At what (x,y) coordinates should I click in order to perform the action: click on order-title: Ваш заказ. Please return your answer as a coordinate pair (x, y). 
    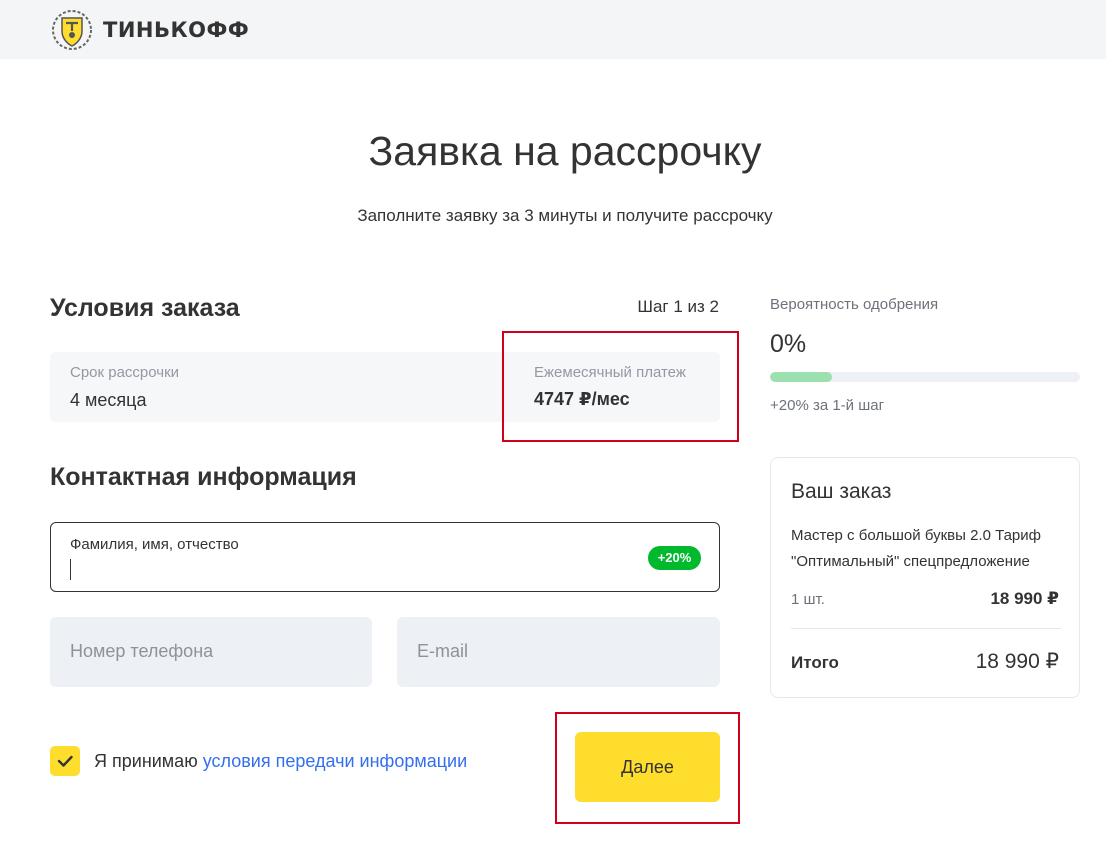
    Looking at the image, I should click on (841, 491).